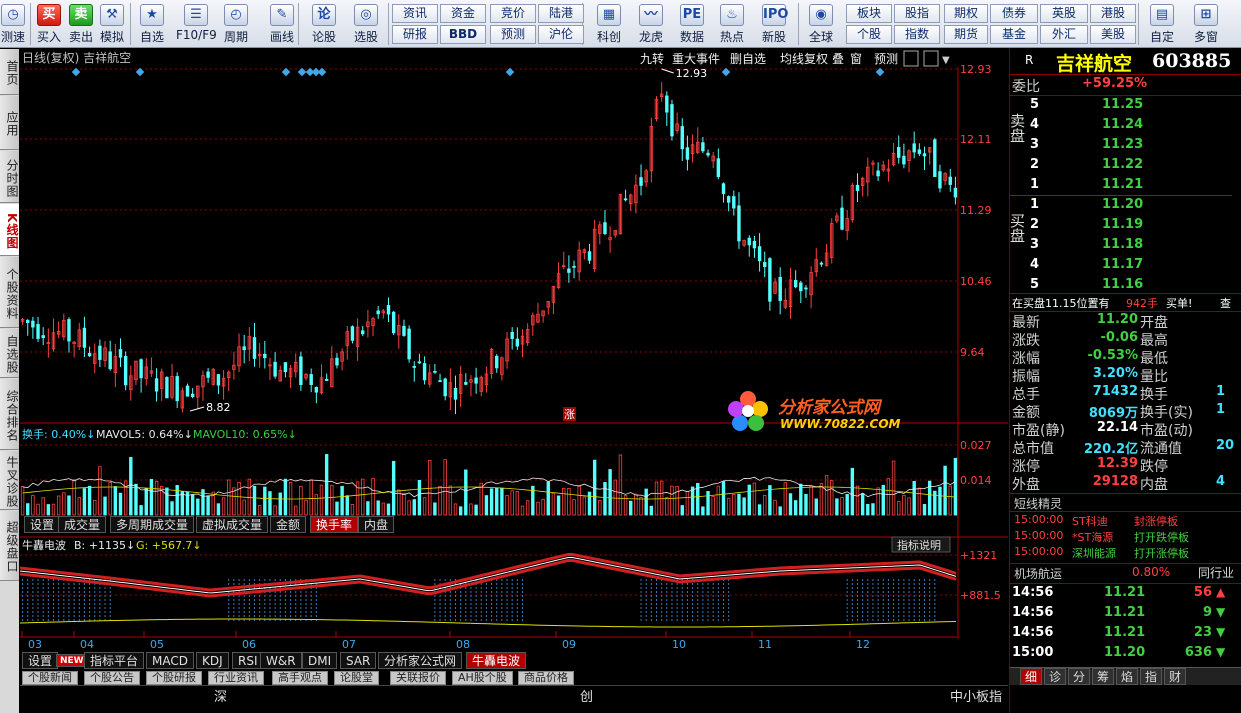  Describe the element at coordinates (869, 34) in the screenshot. I see `quick-link-row2-4: 个股` at that location.